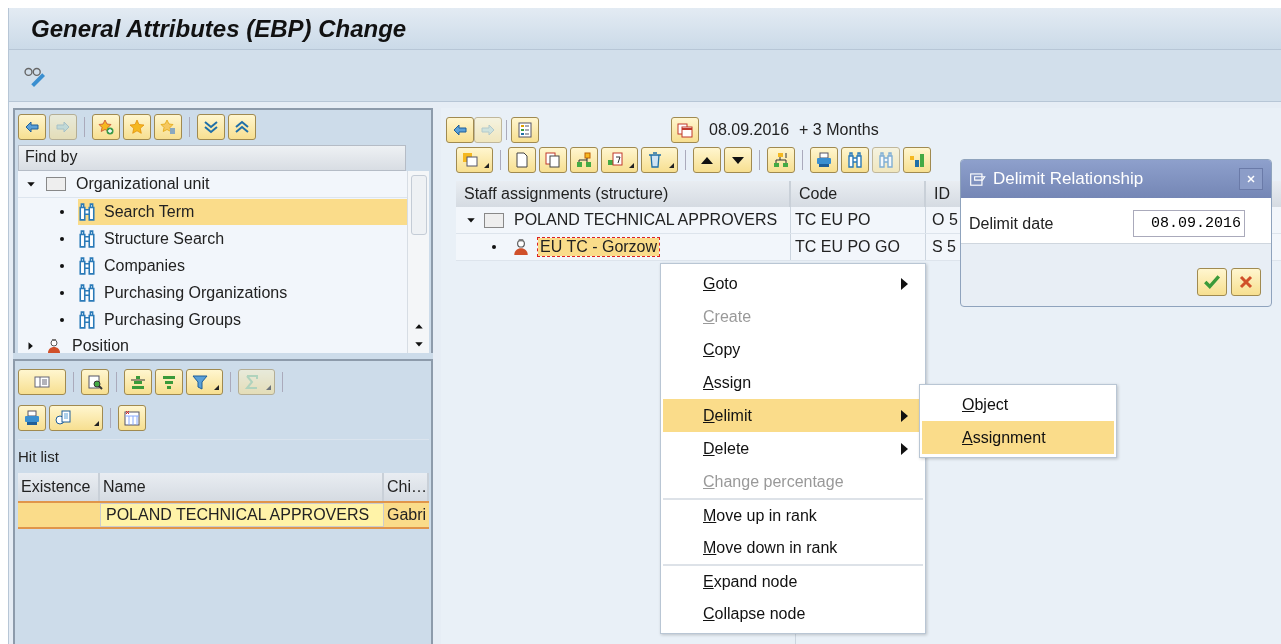 Image resolution: width=1281 pixels, height=644 pixels. Describe the element at coordinates (406, 515) in the screenshot. I see `table-cell: Gabri` at that location.